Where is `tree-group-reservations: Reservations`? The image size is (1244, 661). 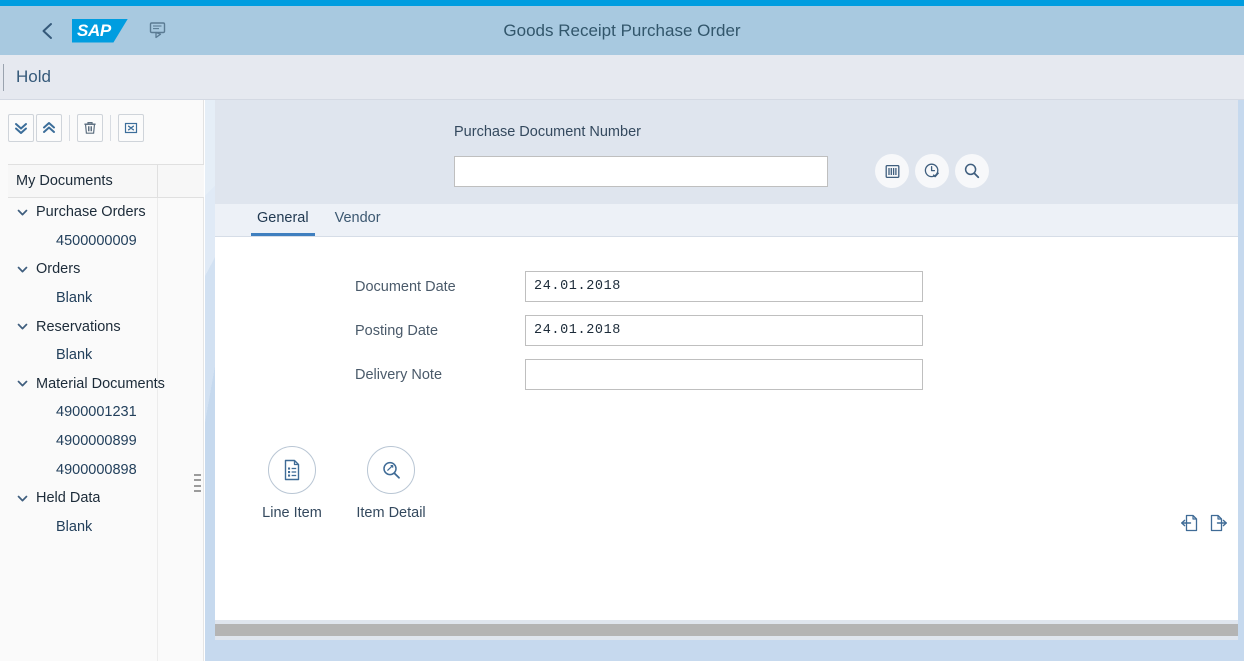
tree-group-reservations: Reservations is located at coordinates (105, 326).